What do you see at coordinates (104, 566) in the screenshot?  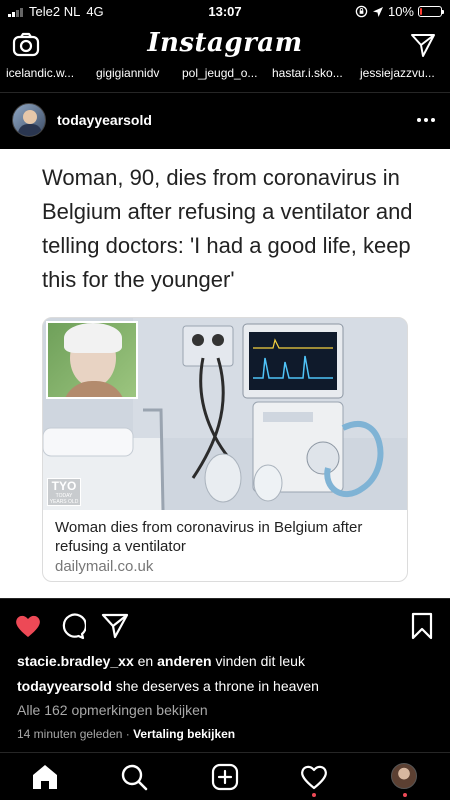 I see `card-domain: dailymail.co.uk` at bounding box center [104, 566].